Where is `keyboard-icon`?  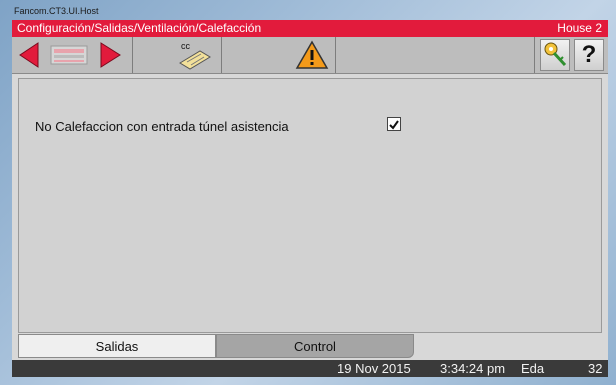 keyboard-icon is located at coordinates (69, 55).